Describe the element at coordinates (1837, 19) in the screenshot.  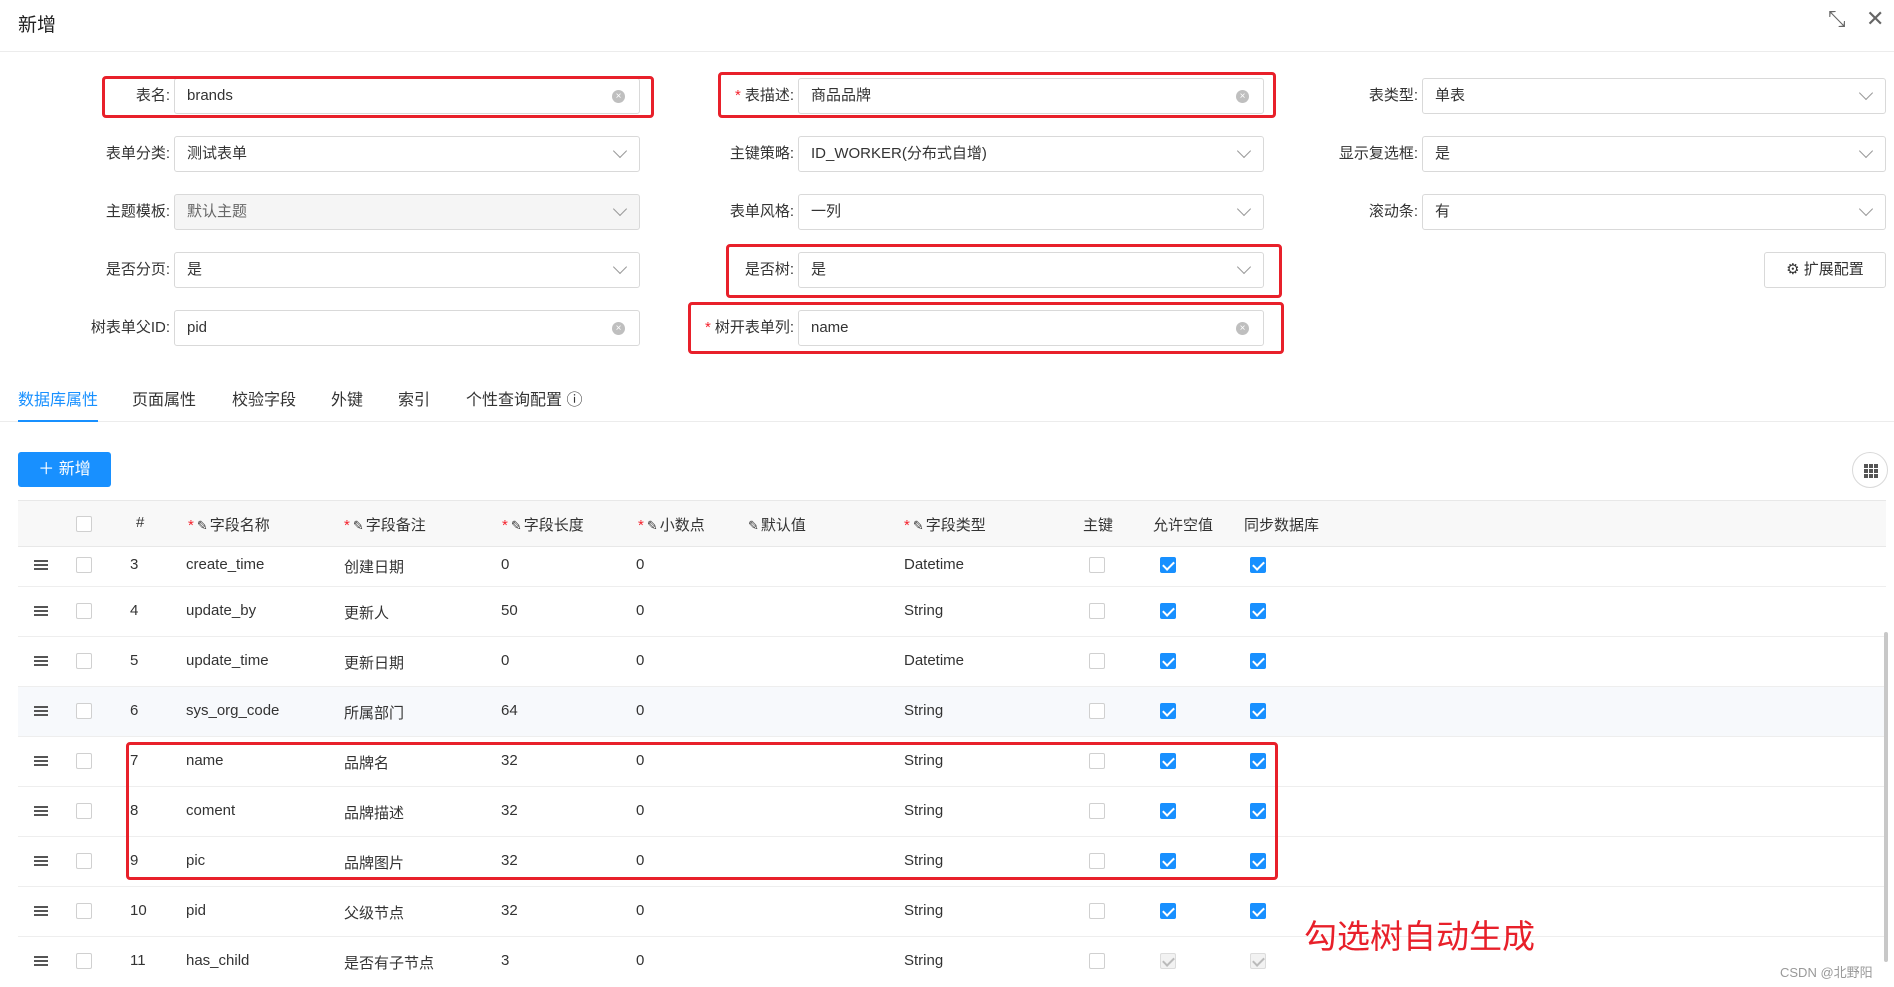
I see `fullscreen-icon: ⤡` at that location.